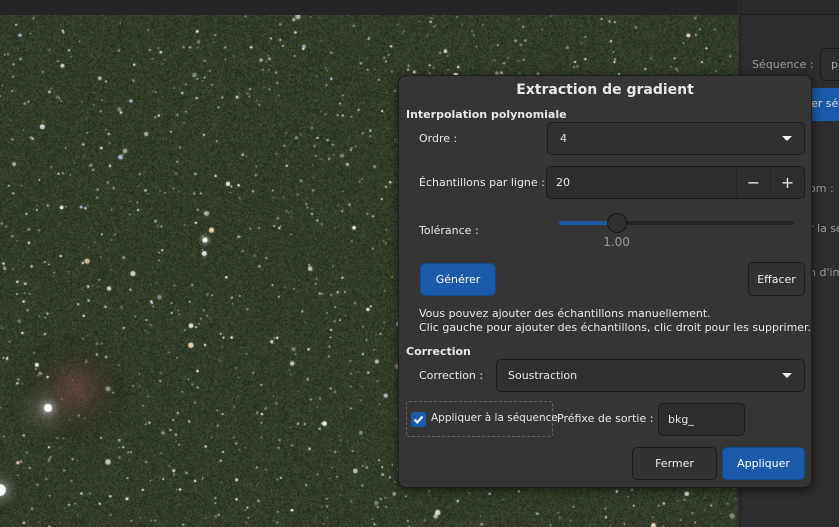 This screenshot has height=527, width=839. Describe the element at coordinates (676, 231) in the screenshot. I see `tolerance-slider: 1.00` at that location.